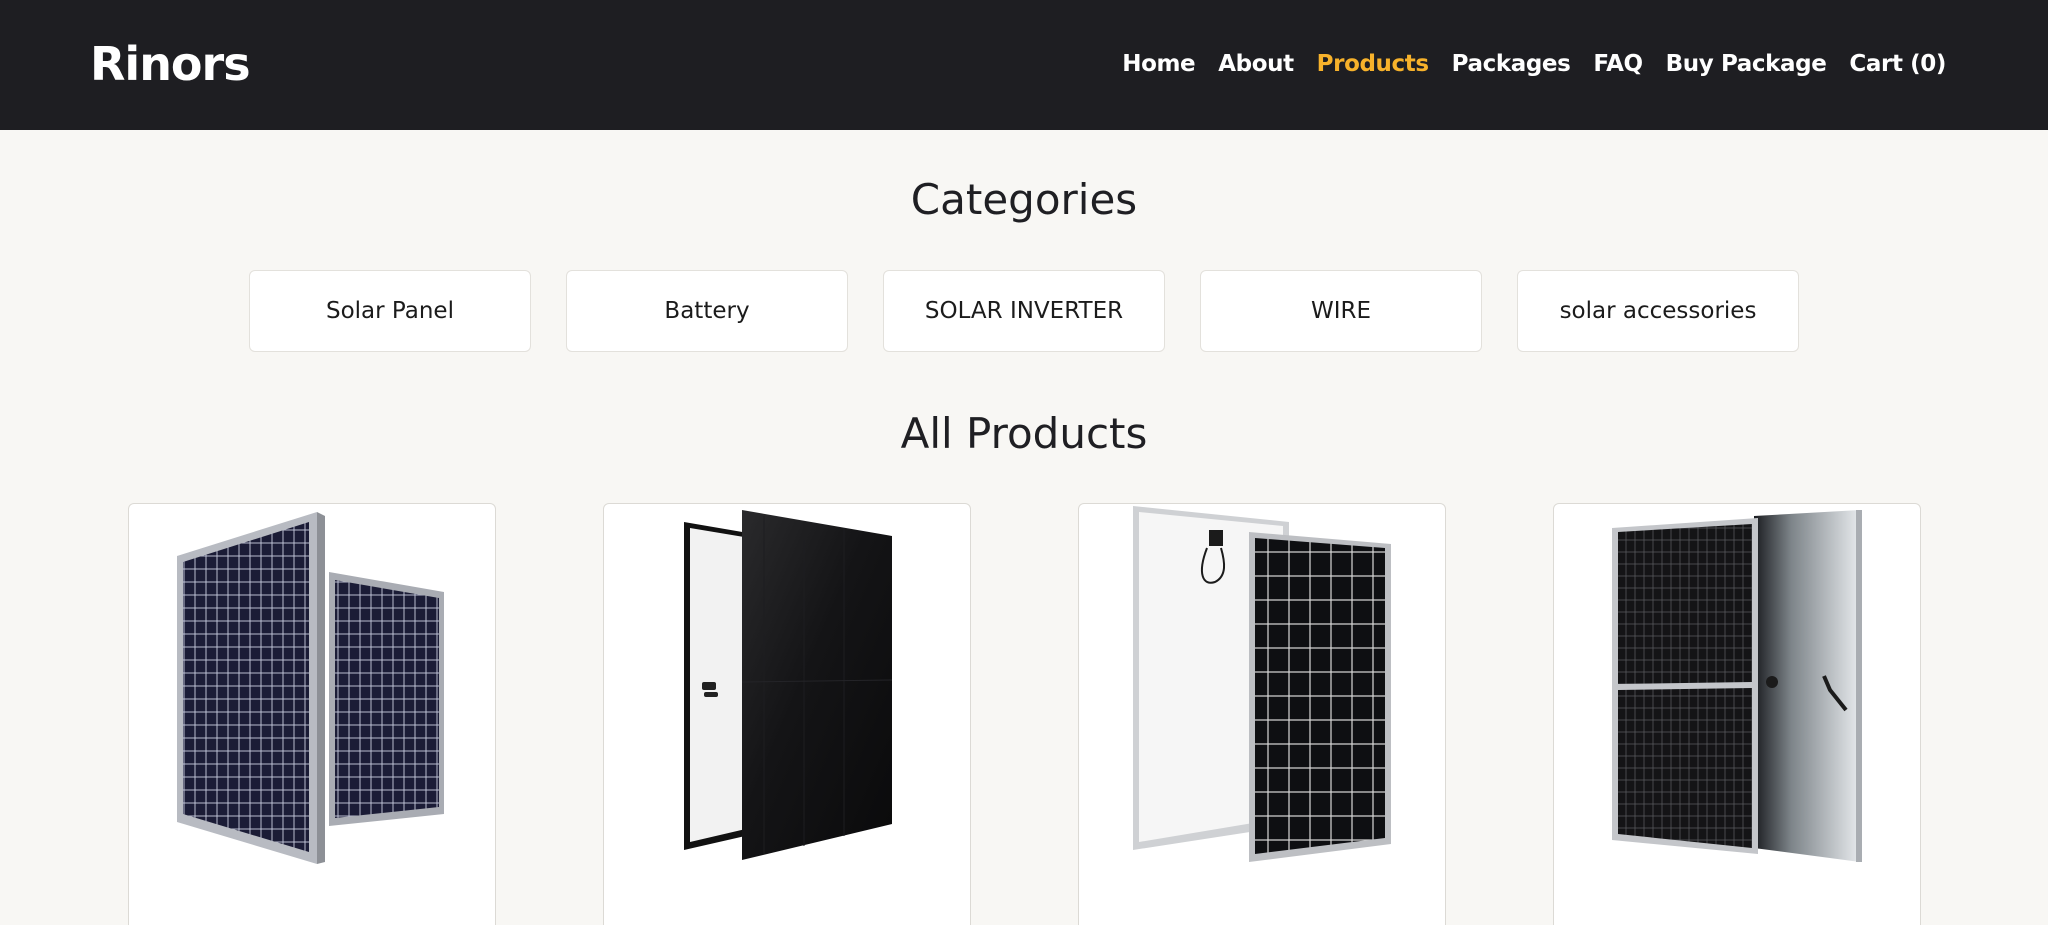  I want to click on category-solar-accessories: solar accessories, so click(1658, 311).